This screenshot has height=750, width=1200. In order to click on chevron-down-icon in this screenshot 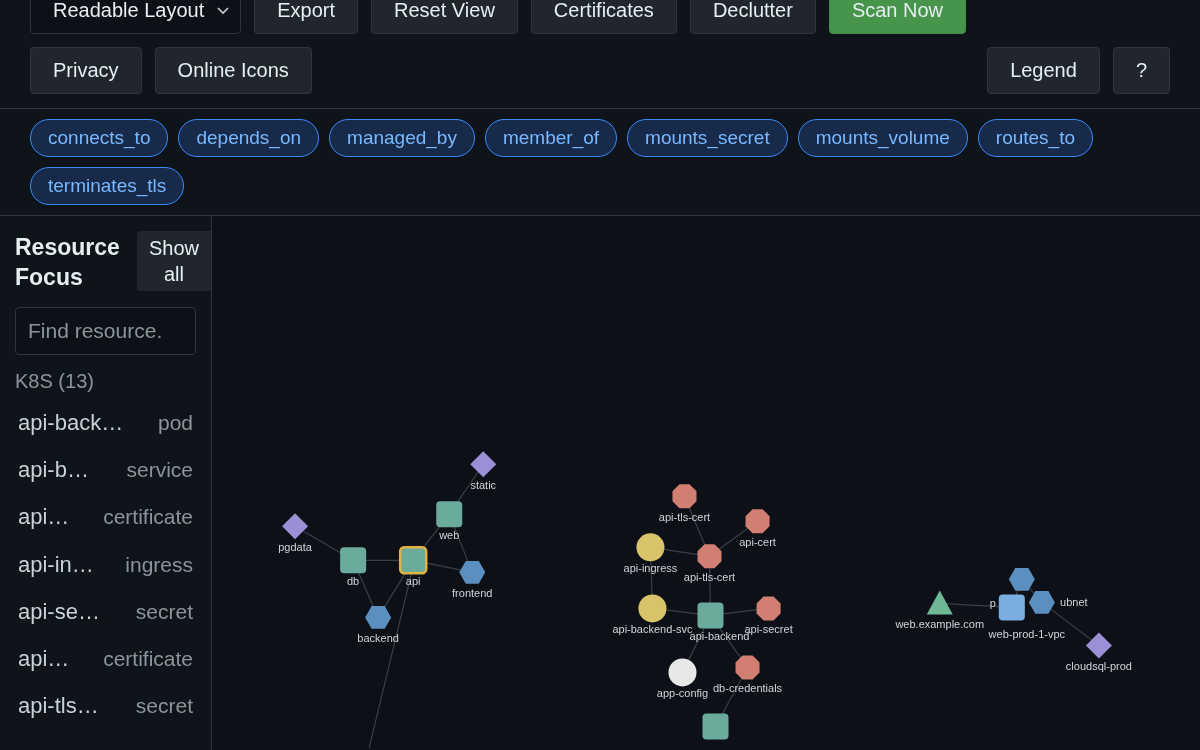, I will do `click(223, 10)`.